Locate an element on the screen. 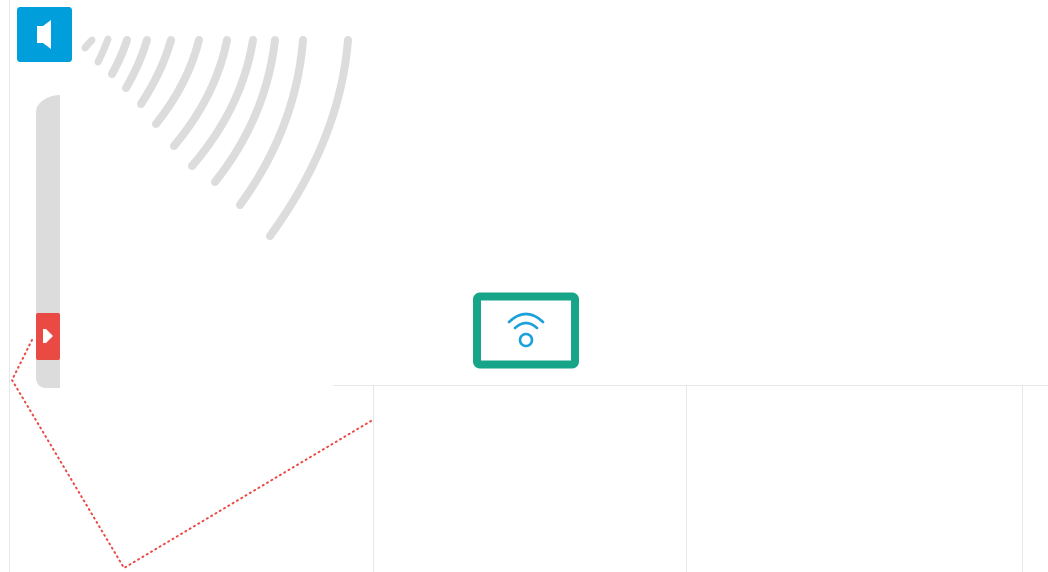 The height and width of the screenshot is (572, 1048). play-marker is located at coordinates (48, 336).